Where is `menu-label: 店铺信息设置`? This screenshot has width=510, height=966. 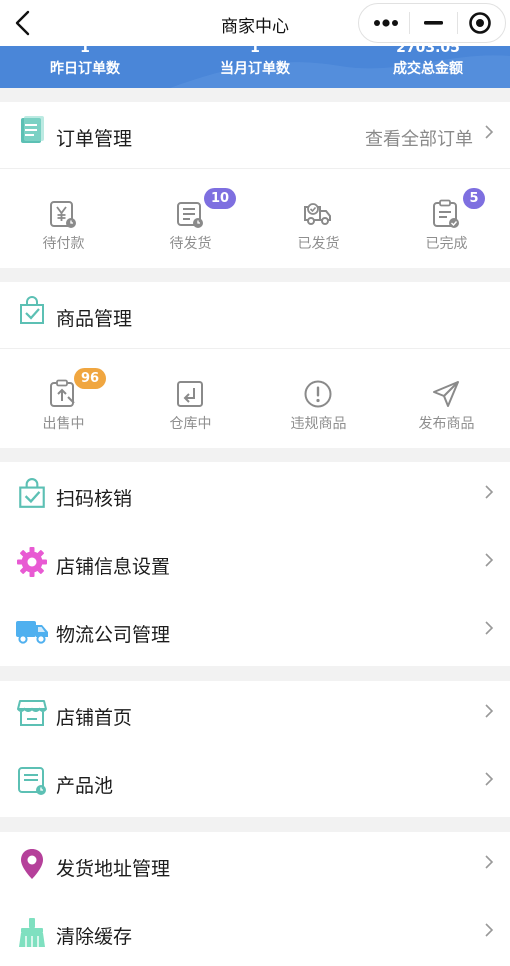
menu-label: 店铺信息设置 is located at coordinates (113, 567).